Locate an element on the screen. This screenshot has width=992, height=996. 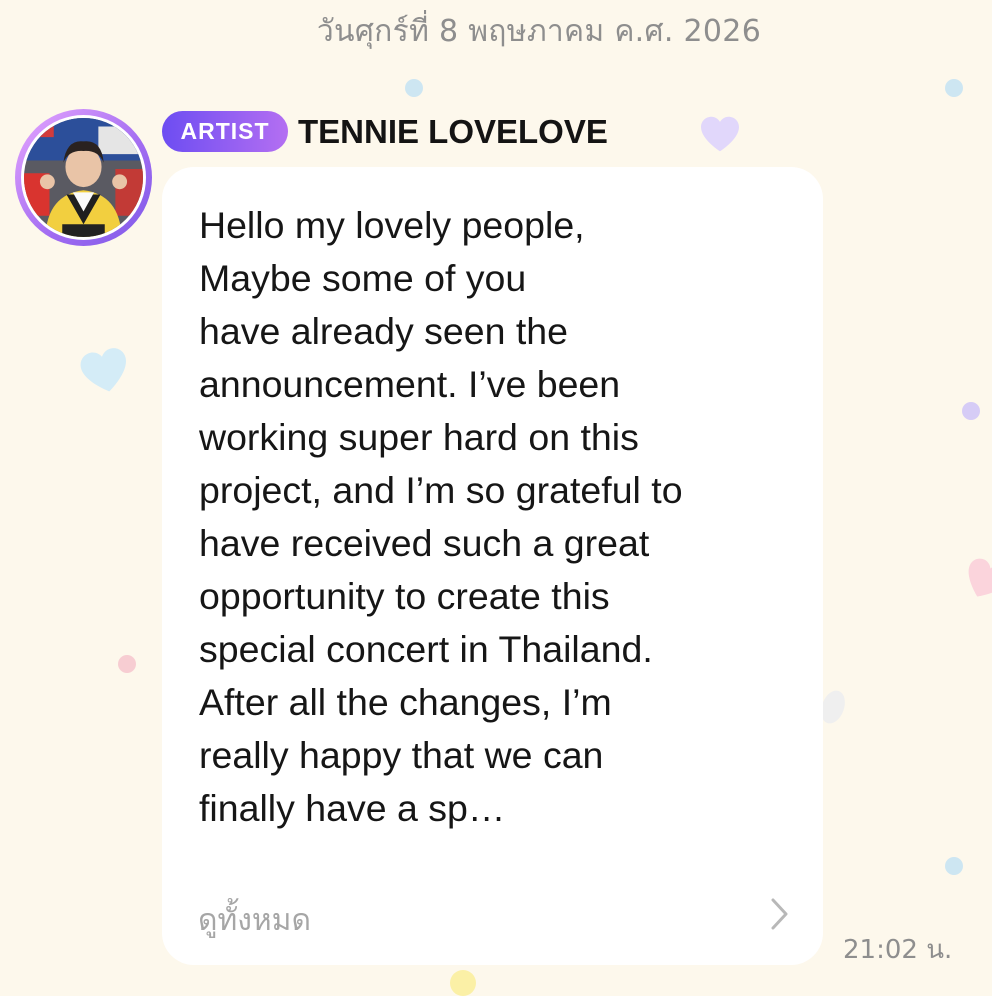
chevron-right-icon is located at coordinates (779, 914).